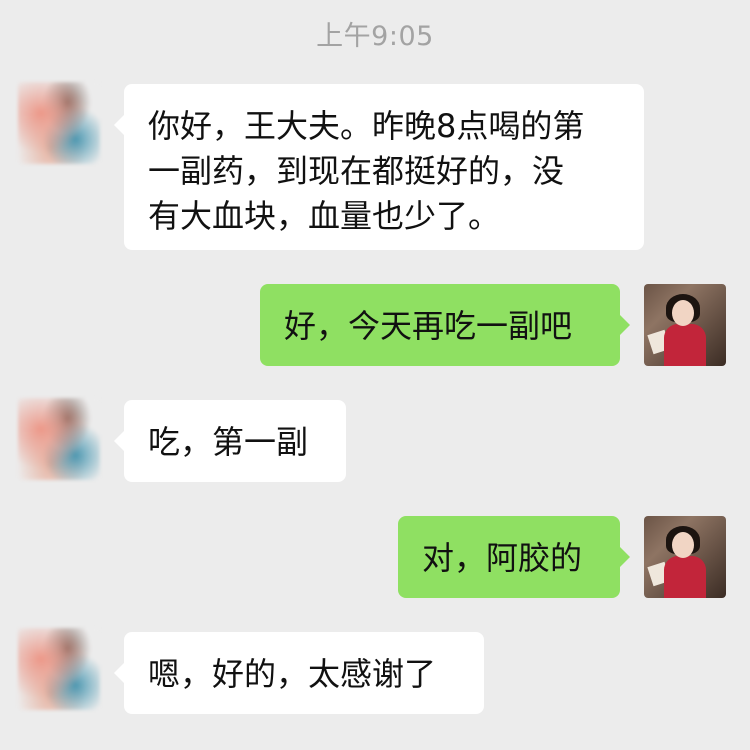  Describe the element at coordinates (299, 673) in the screenshot. I see `message-bubble: 嗯，好的，太感谢了` at that location.